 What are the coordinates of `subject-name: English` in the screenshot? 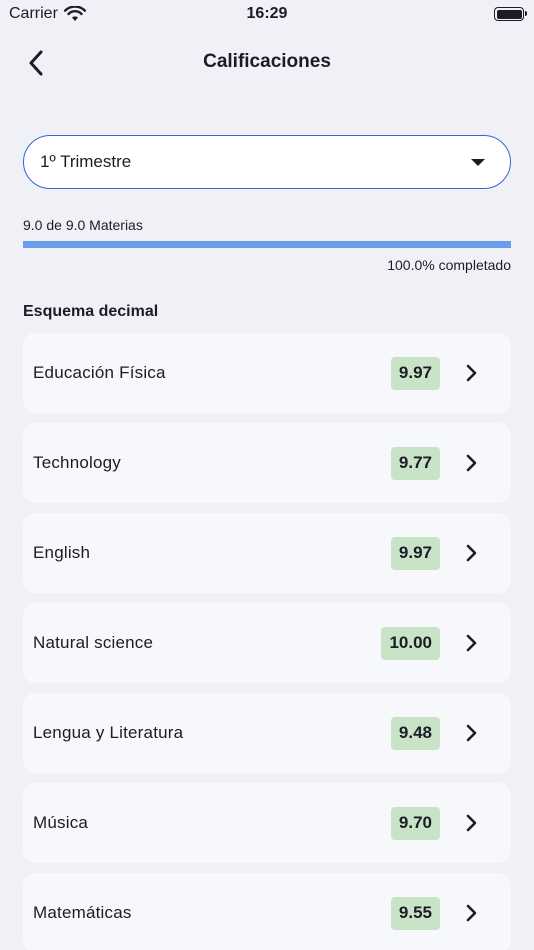 It's located at (62, 552).